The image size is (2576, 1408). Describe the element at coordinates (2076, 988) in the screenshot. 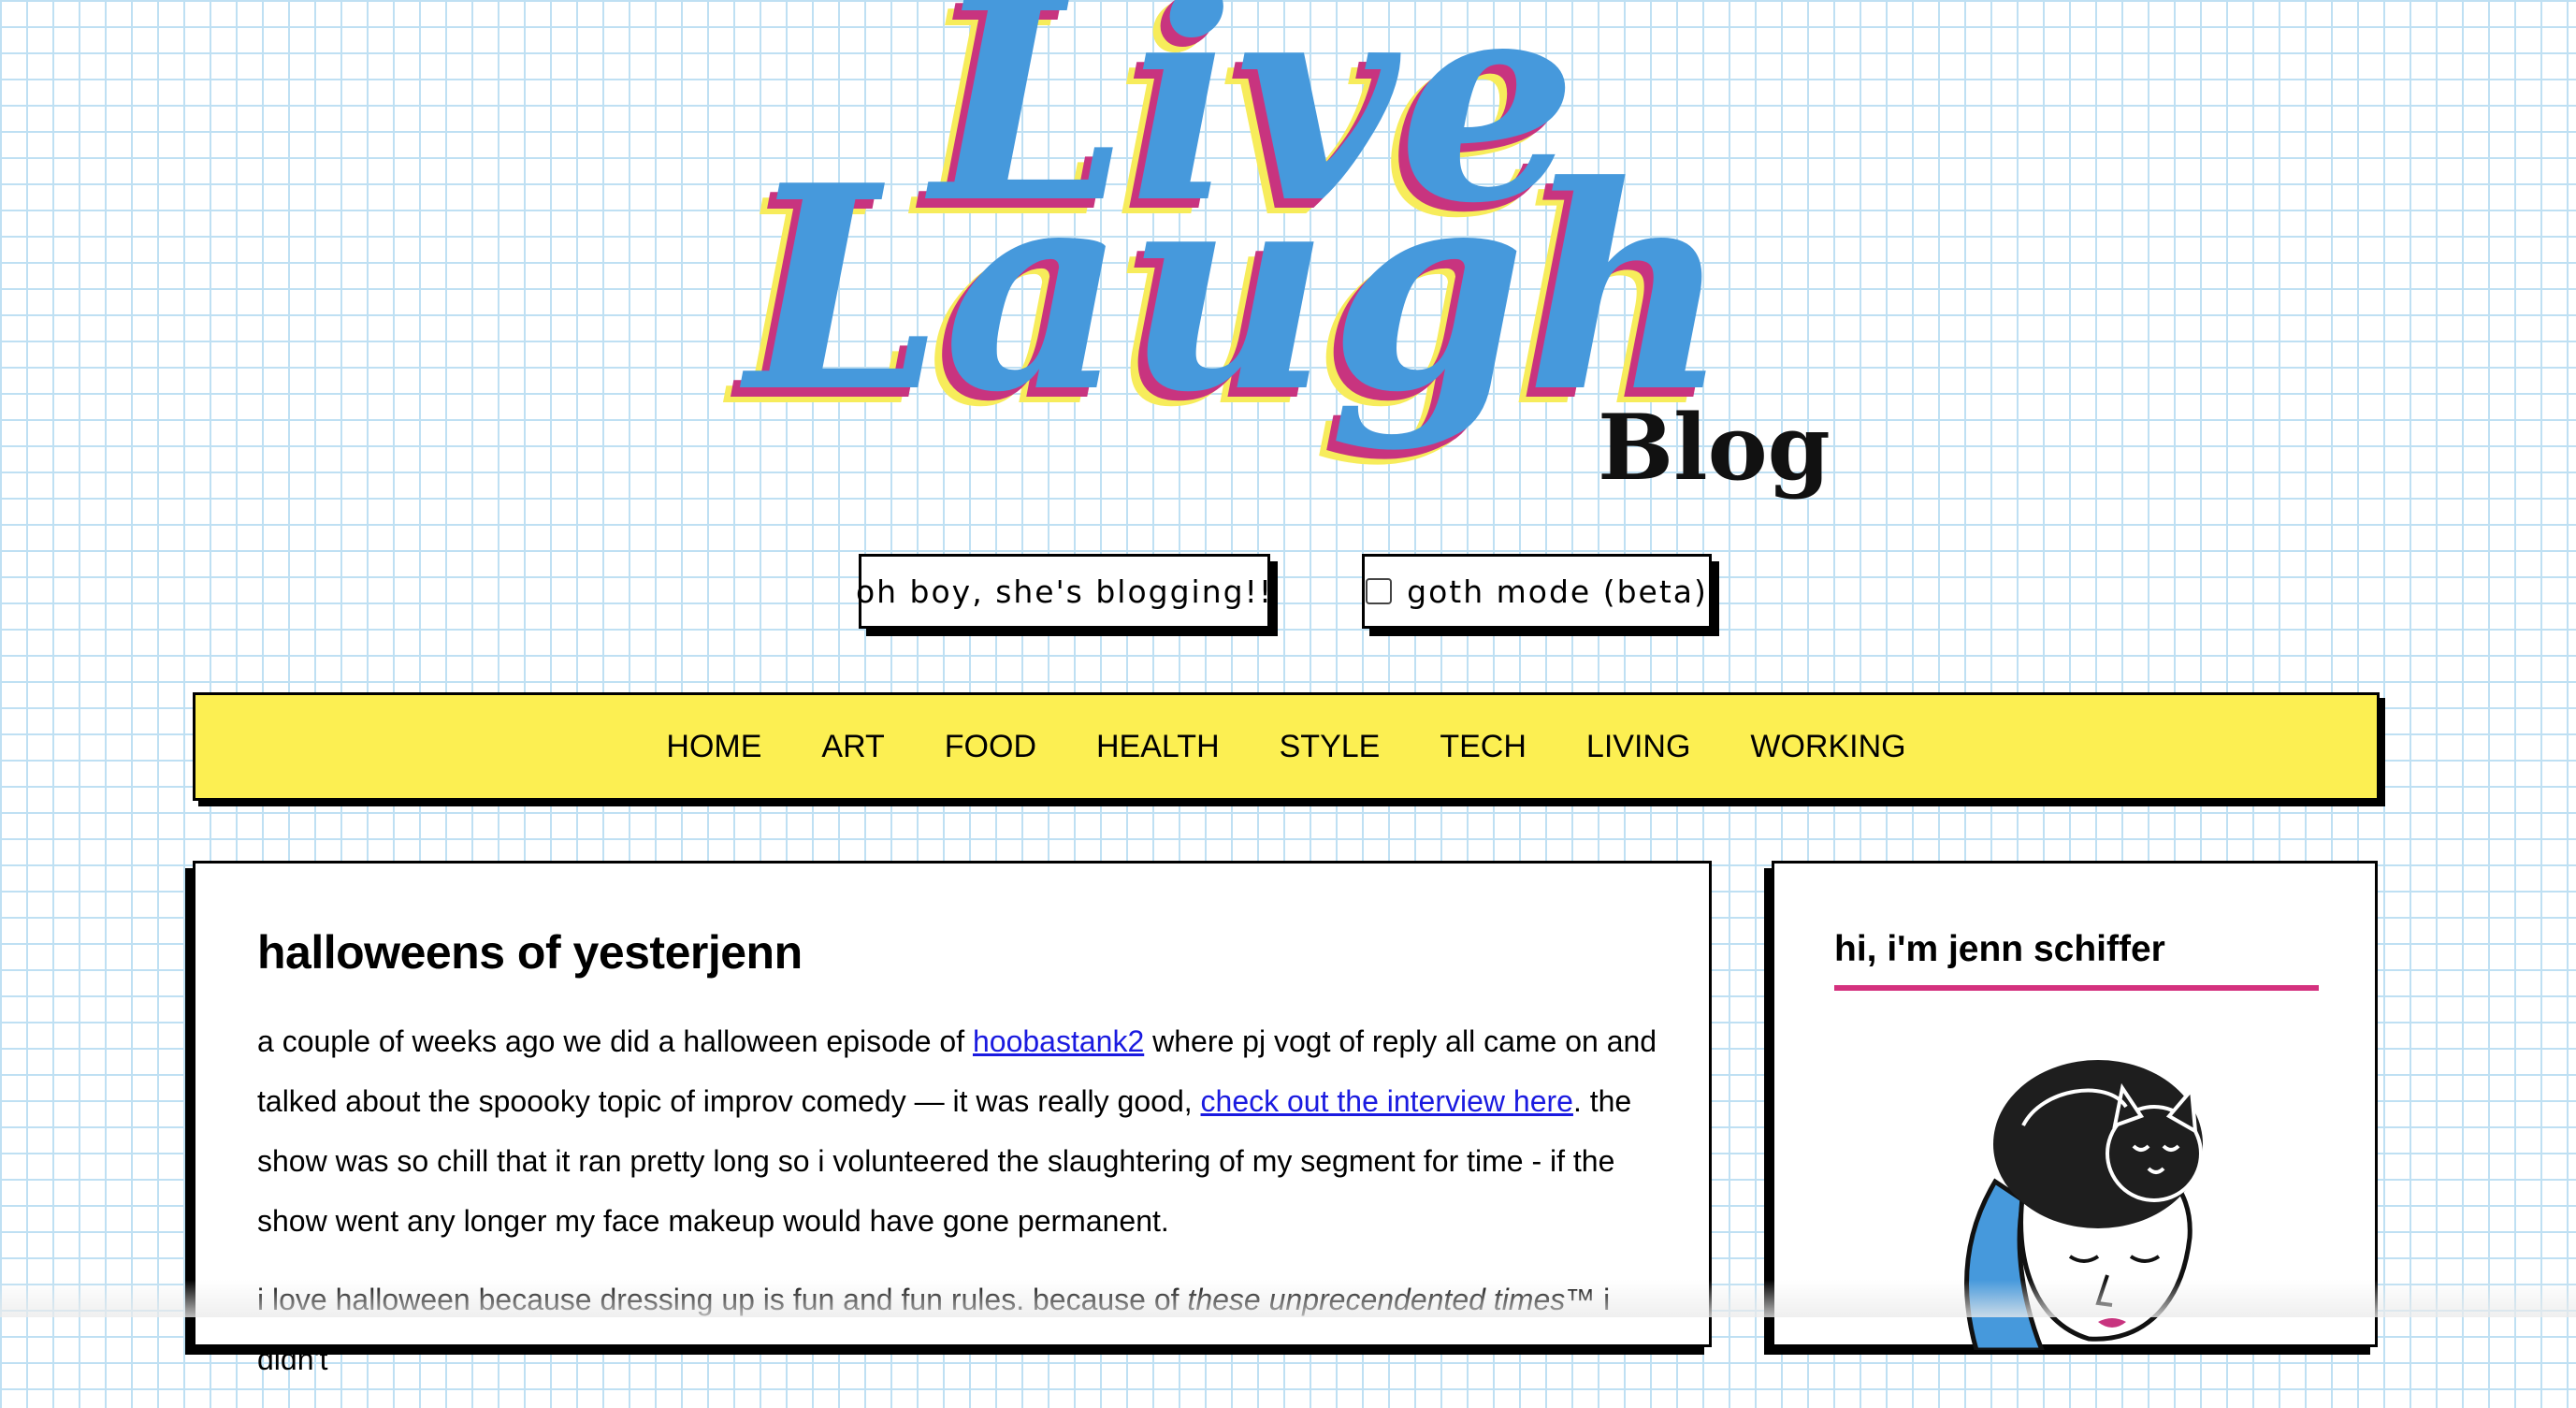

I see `about-divider` at that location.